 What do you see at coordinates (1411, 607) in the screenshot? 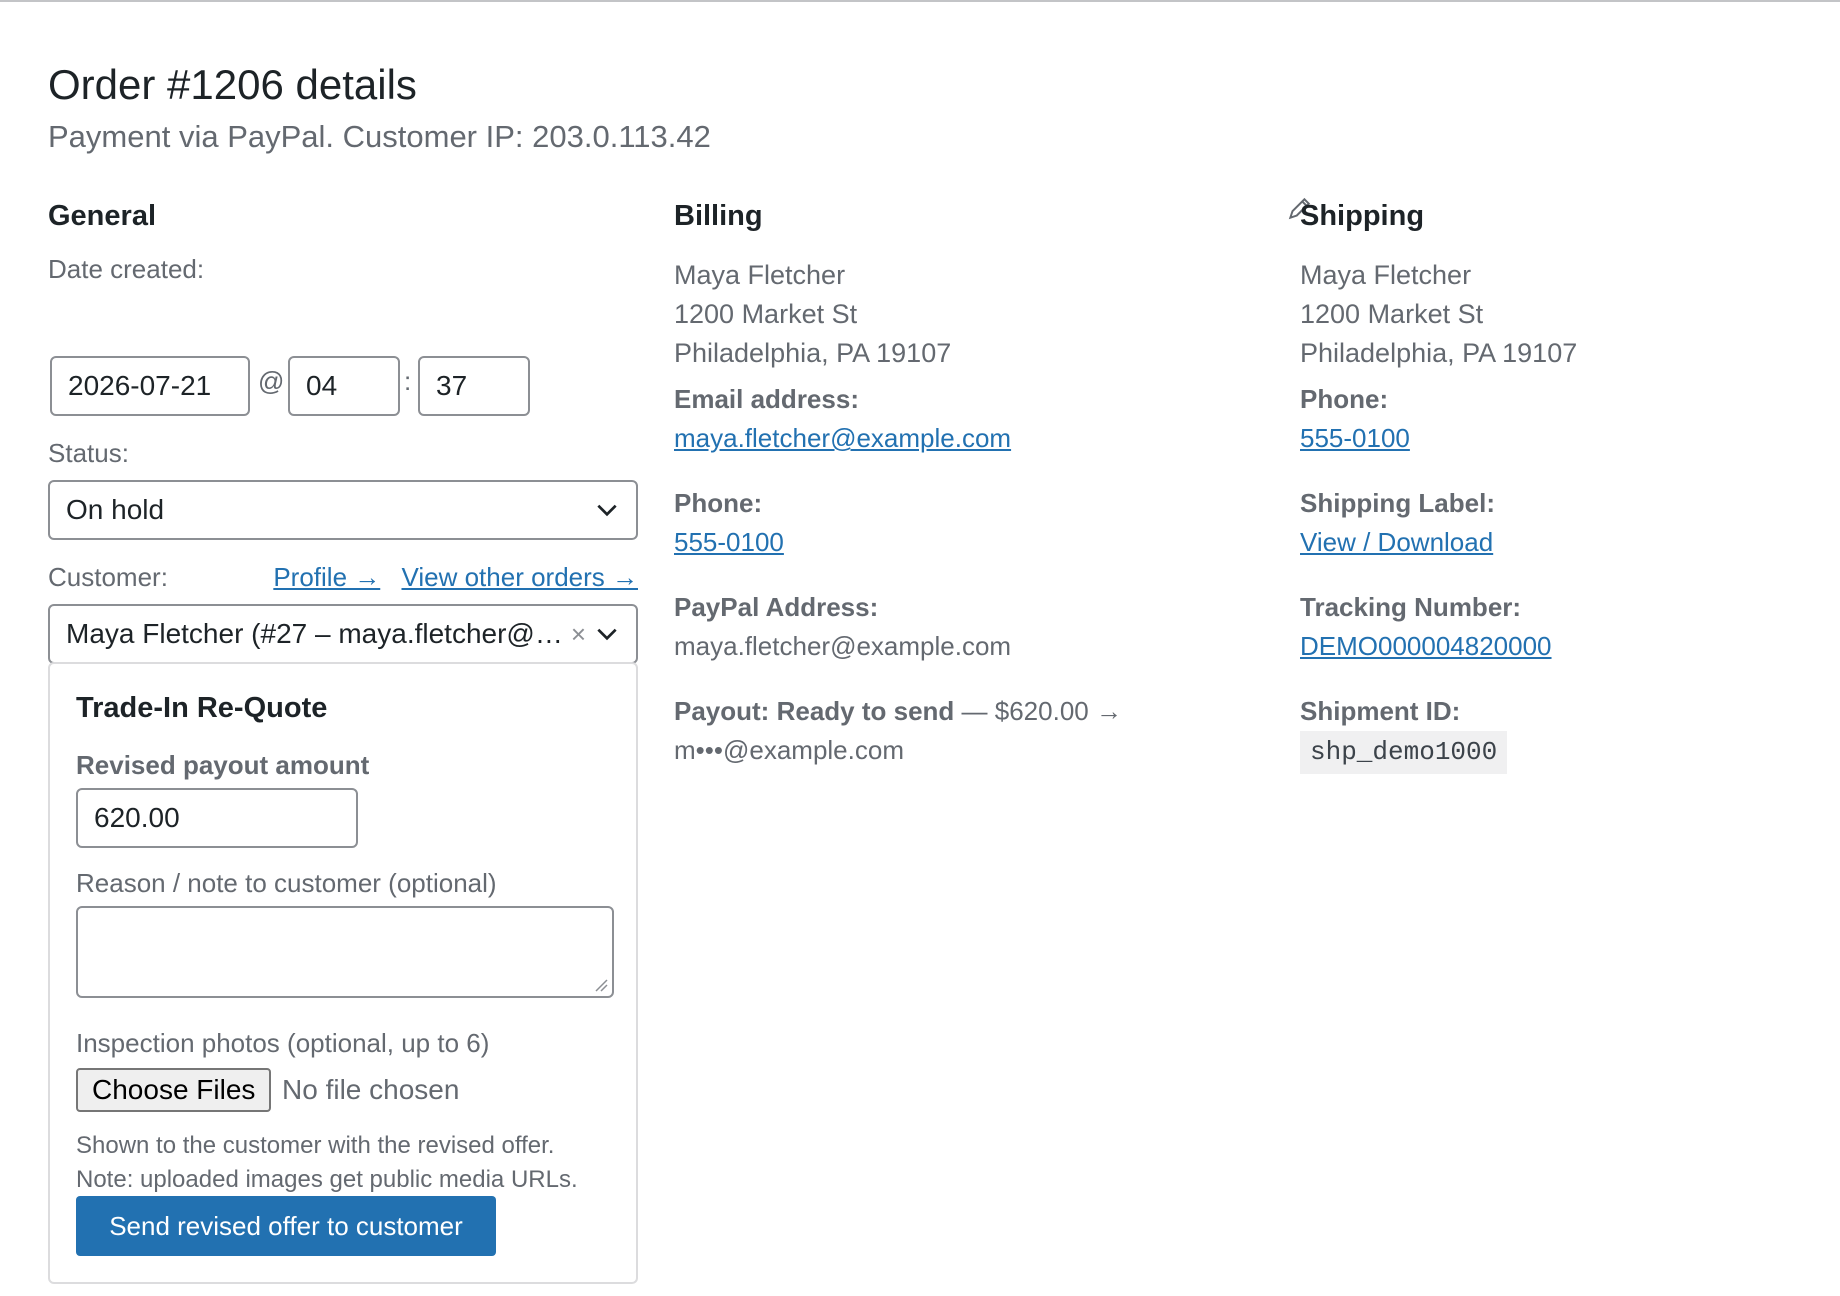
I see `tracking-label: Tracking Number:` at bounding box center [1411, 607].